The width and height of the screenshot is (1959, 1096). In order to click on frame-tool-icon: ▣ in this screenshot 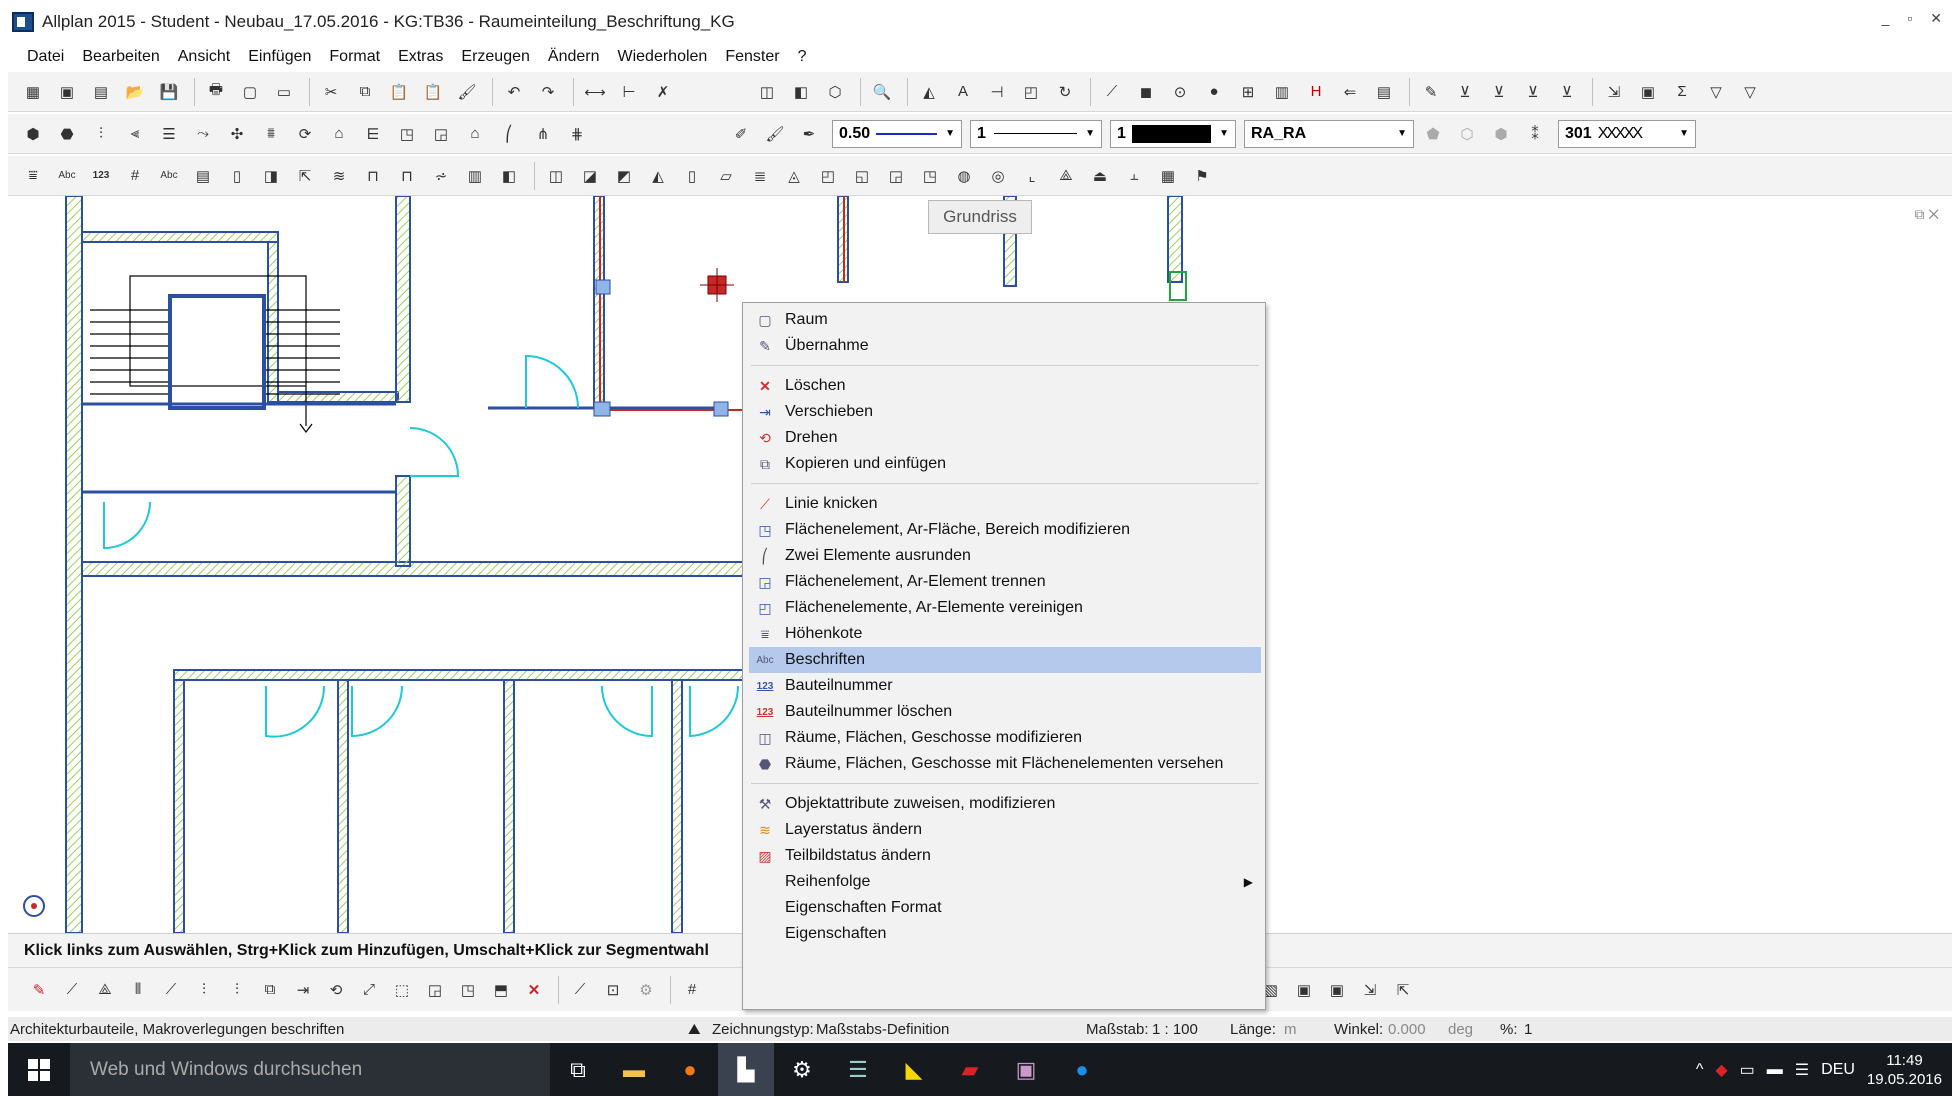, I will do `click(1304, 990)`.